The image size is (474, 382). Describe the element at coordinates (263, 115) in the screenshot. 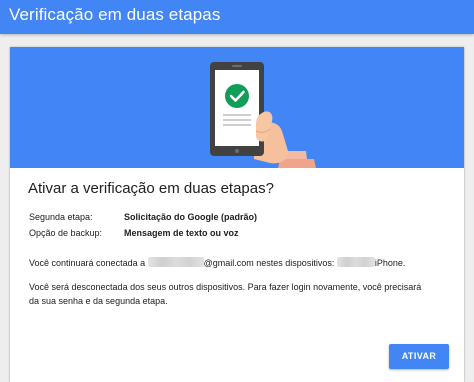

I see `phone-with-checkmark-icon` at that location.